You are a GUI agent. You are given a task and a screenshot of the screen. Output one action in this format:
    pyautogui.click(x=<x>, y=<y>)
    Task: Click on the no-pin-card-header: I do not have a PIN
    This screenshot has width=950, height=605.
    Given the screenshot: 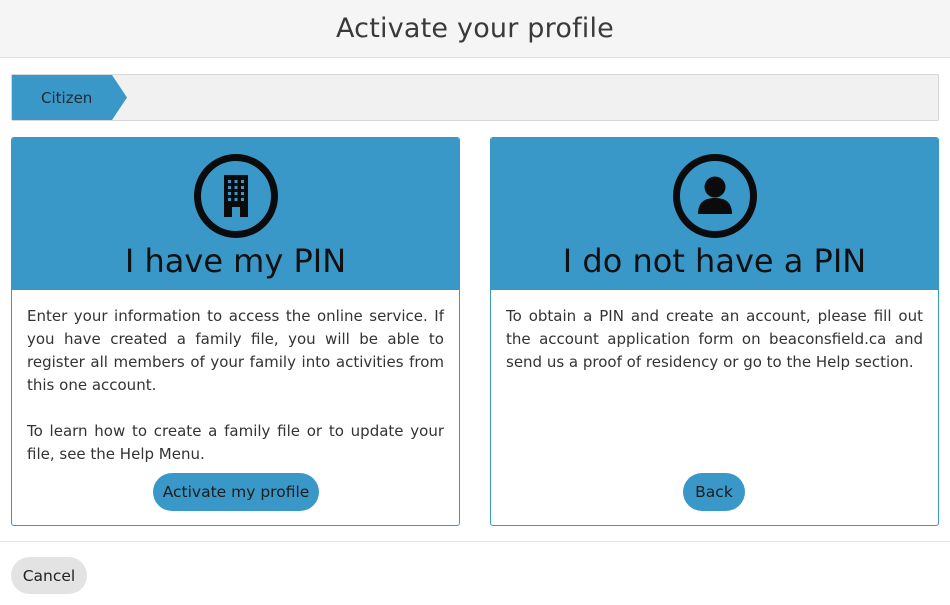 What is the action you would take?
    pyautogui.click(x=714, y=214)
    